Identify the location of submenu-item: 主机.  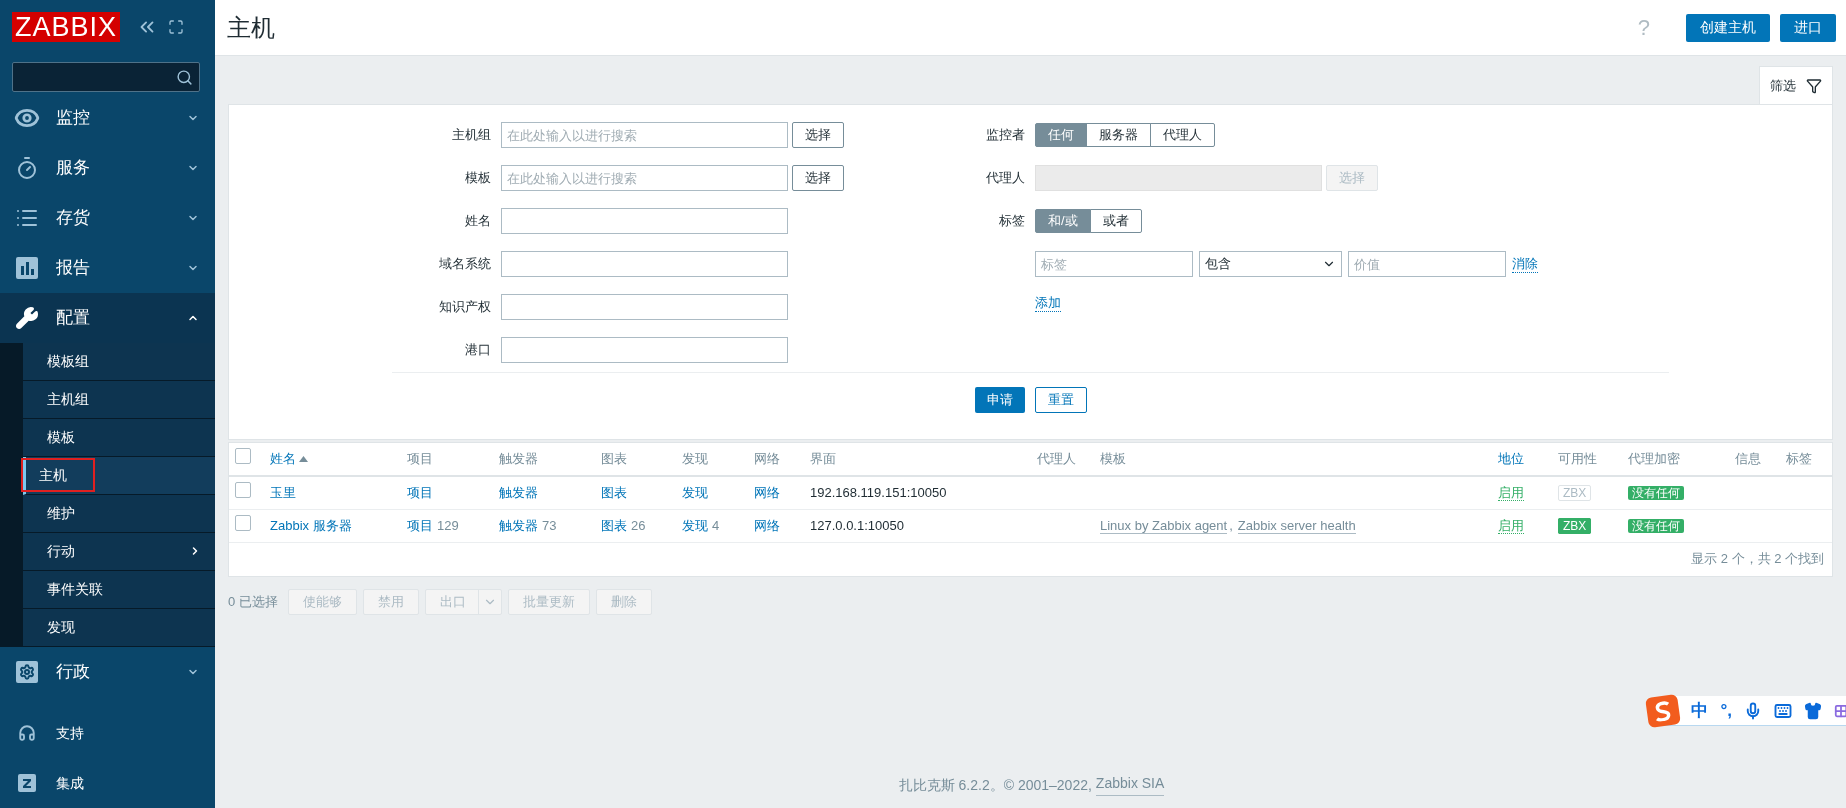
(119, 475).